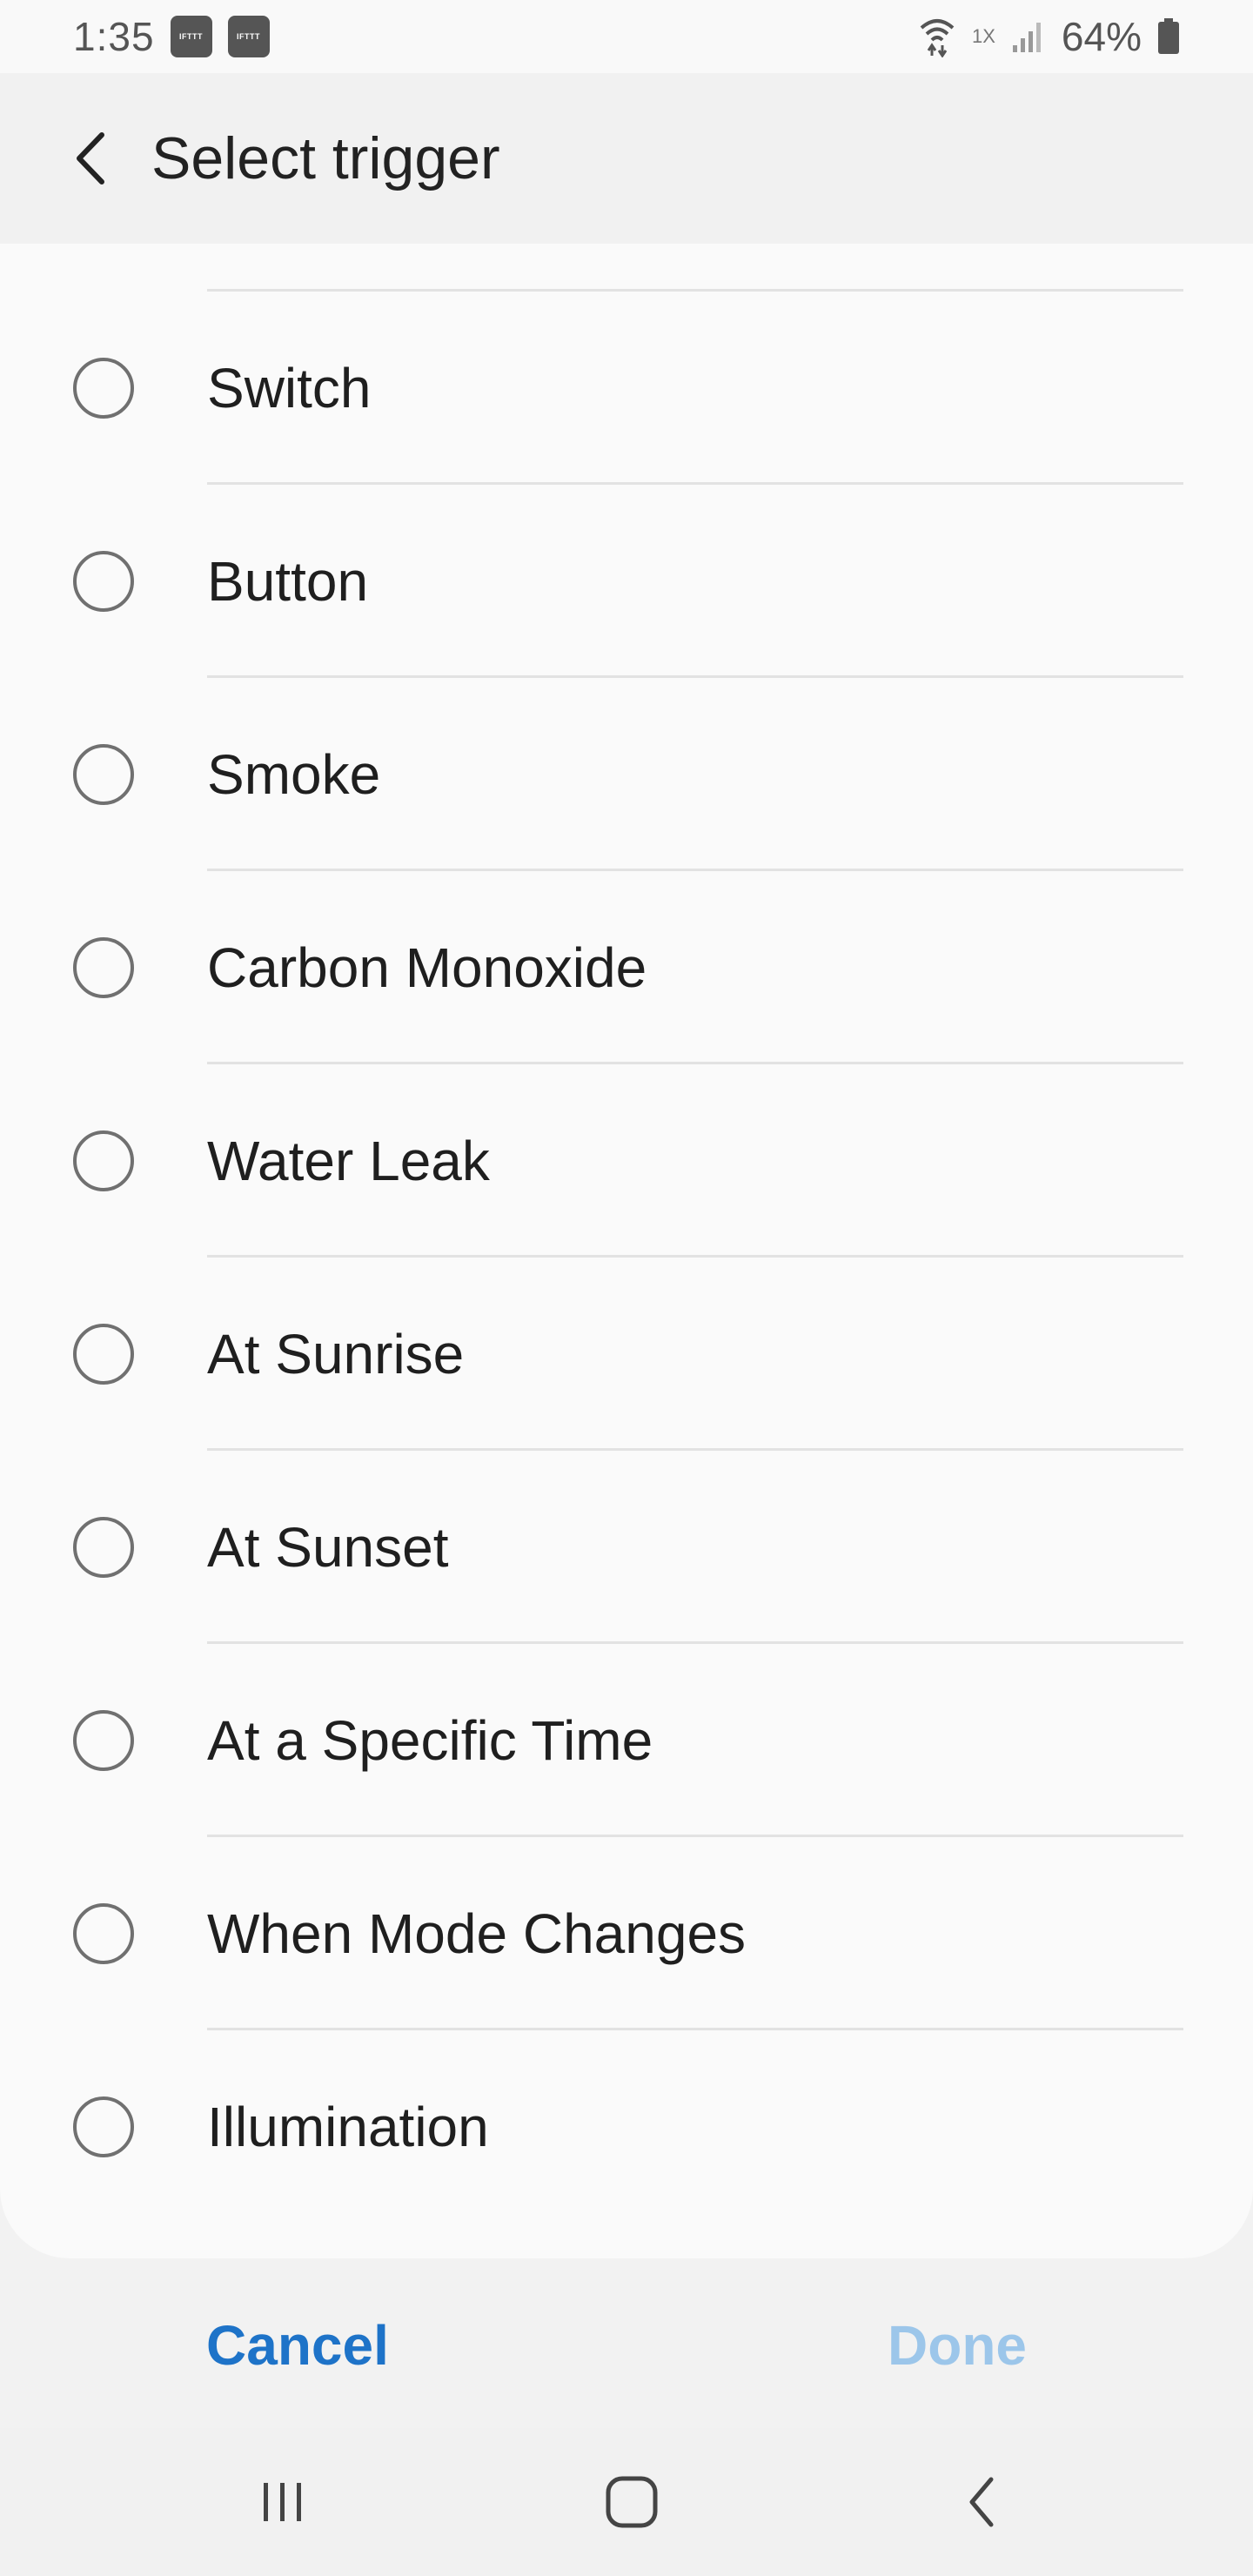  Describe the element at coordinates (289, 388) in the screenshot. I see `trigger-label: Switch` at that location.